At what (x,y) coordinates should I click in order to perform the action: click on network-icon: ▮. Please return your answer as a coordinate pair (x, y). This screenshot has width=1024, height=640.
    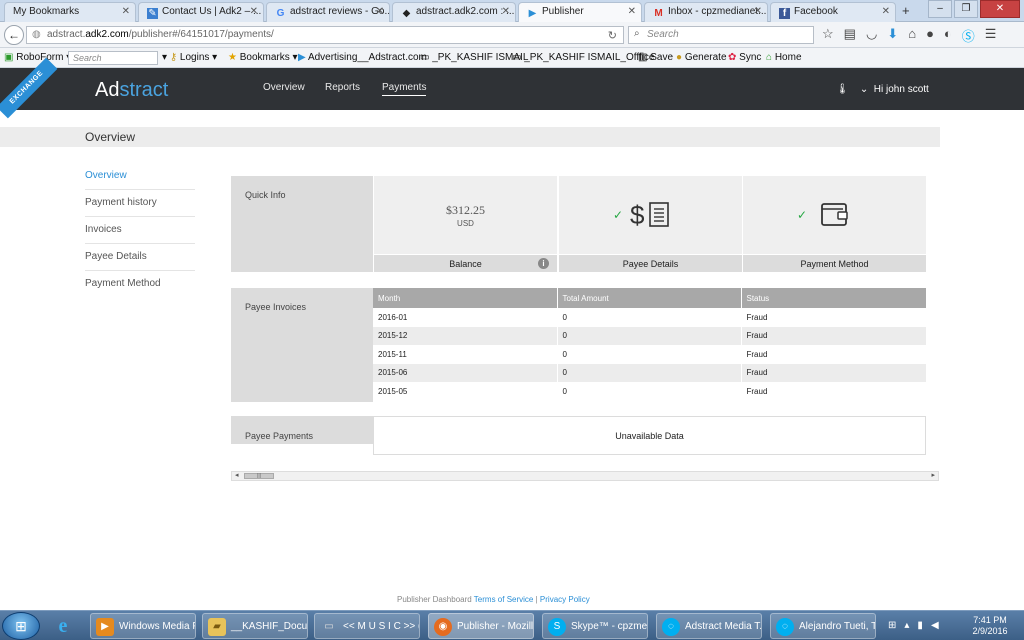
    Looking at the image, I should click on (920, 625).